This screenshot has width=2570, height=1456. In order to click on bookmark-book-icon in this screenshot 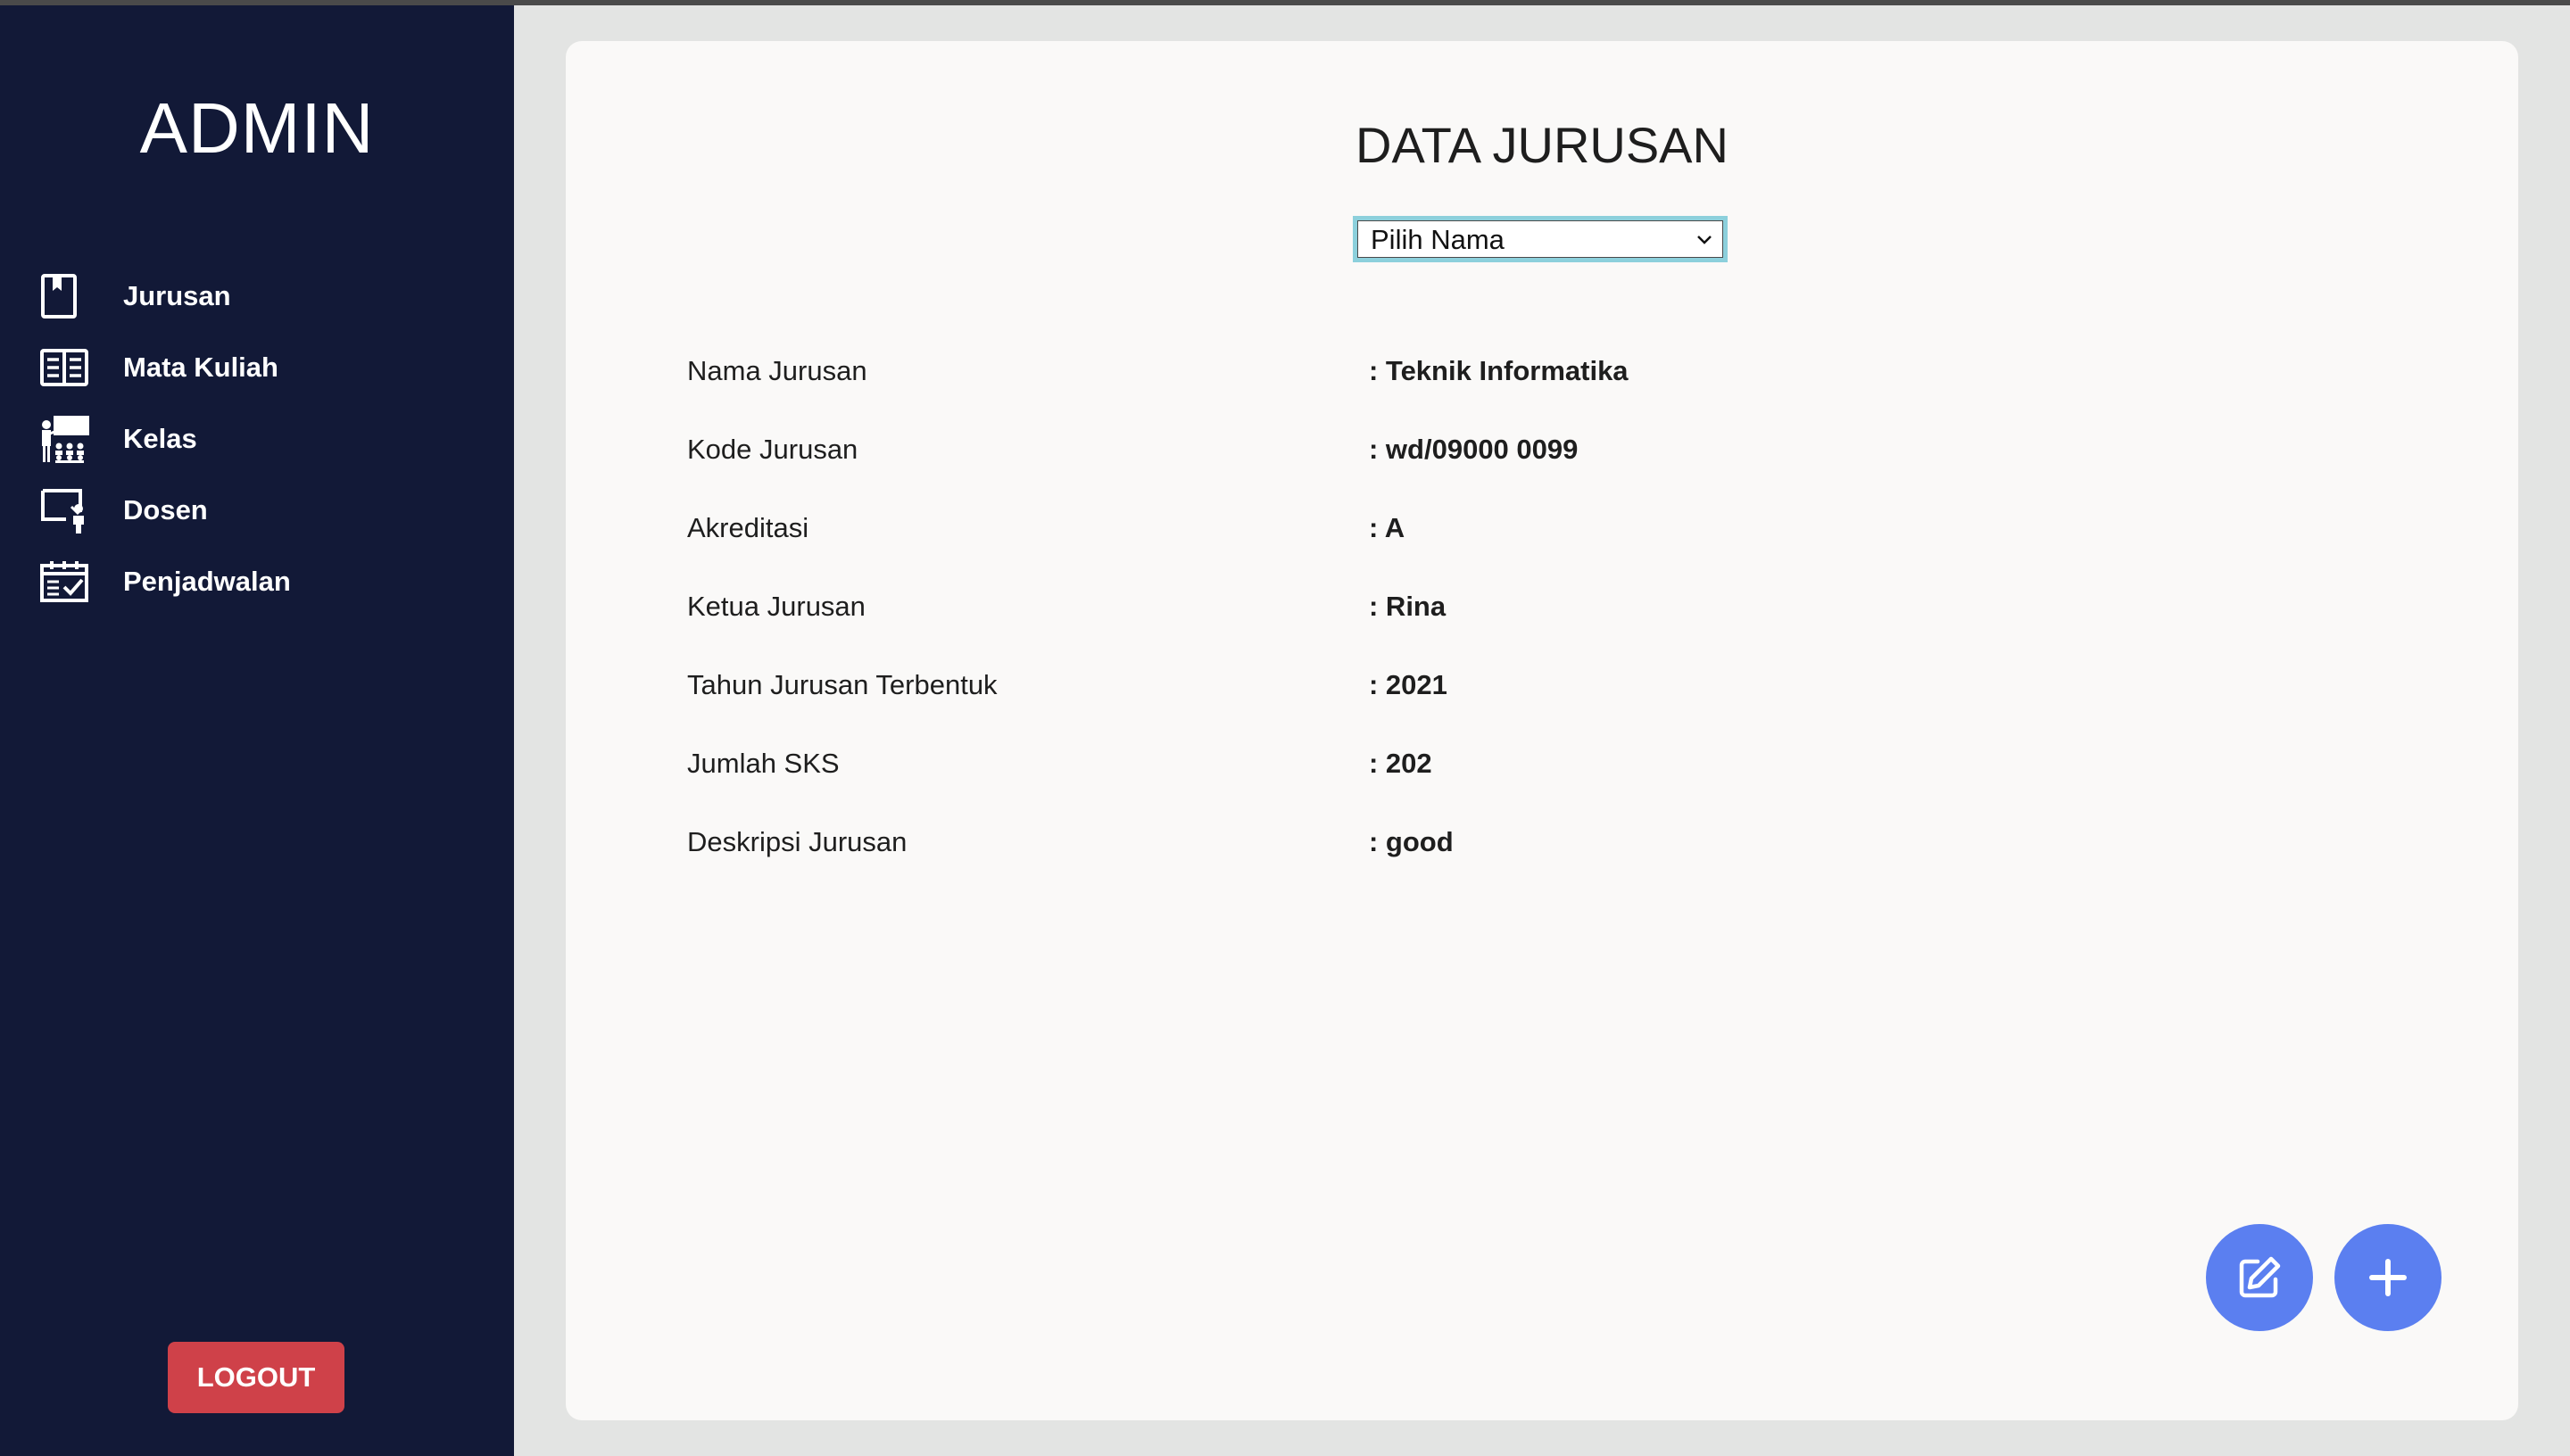, I will do `click(68, 296)`.